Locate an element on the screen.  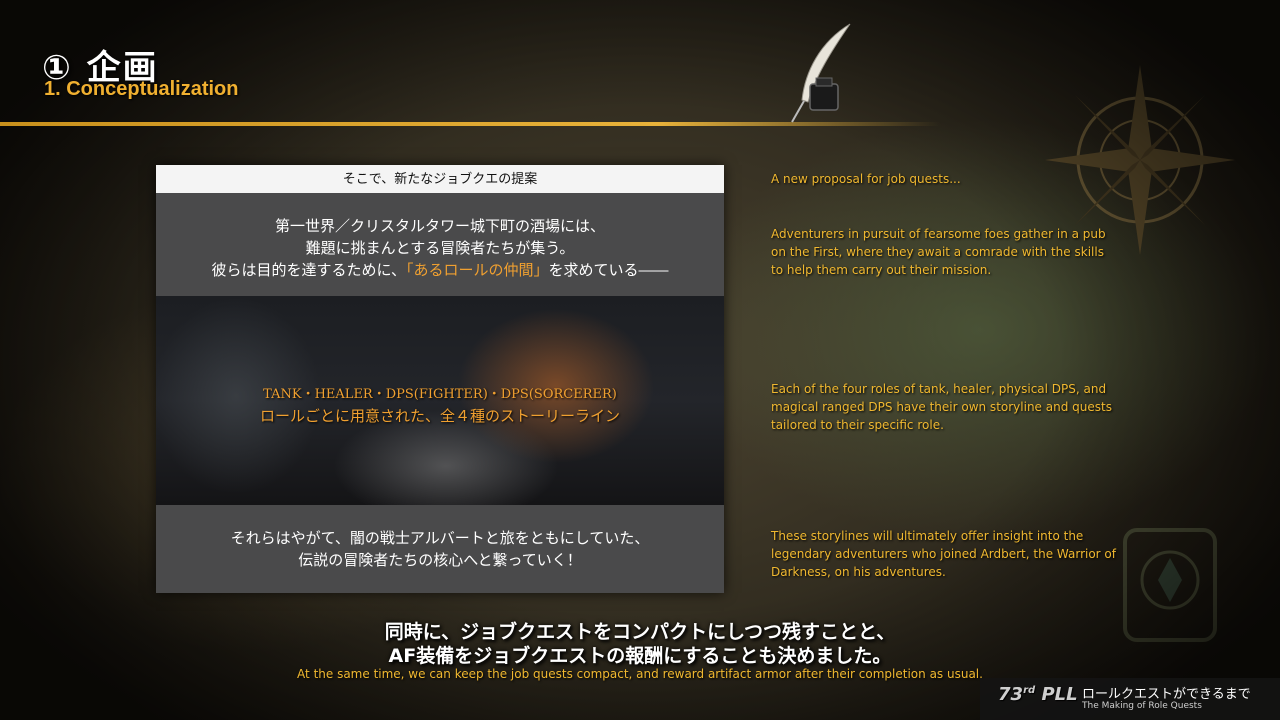
roles-line-1: TANK・HEALER・DPS(FIGHTER)・DPS(SORCERER) is located at coordinates (440, 394).